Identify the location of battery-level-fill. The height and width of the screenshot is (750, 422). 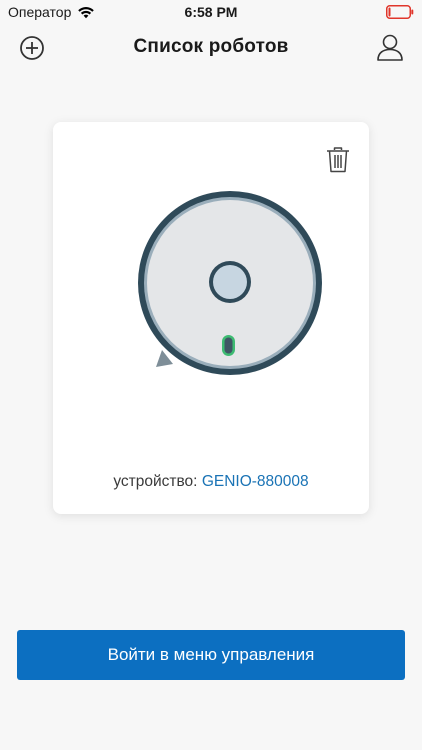
(389, 12).